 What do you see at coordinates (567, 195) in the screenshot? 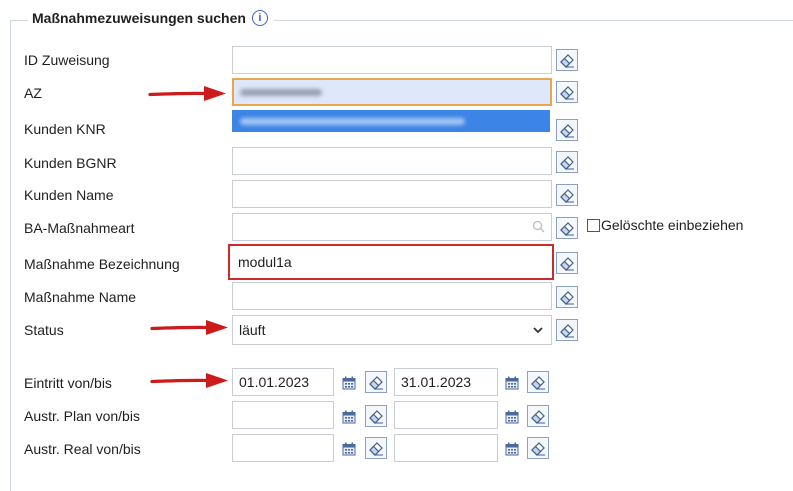
I see `clear-kunden-name-eraser-icon` at bounding box center [567, 195].